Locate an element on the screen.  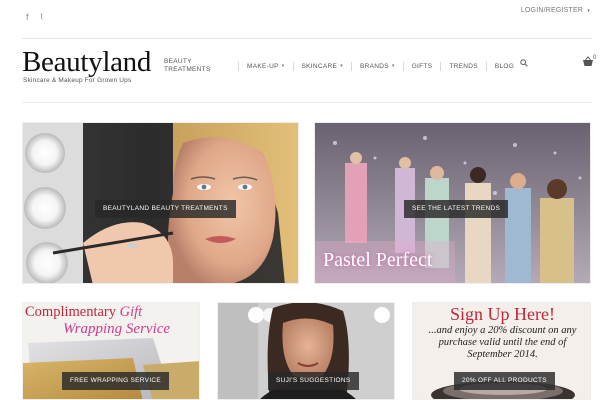
twenty-percent-off-button: 20% OFF ALL PRODUCTS is located at coordinates (504, 381).